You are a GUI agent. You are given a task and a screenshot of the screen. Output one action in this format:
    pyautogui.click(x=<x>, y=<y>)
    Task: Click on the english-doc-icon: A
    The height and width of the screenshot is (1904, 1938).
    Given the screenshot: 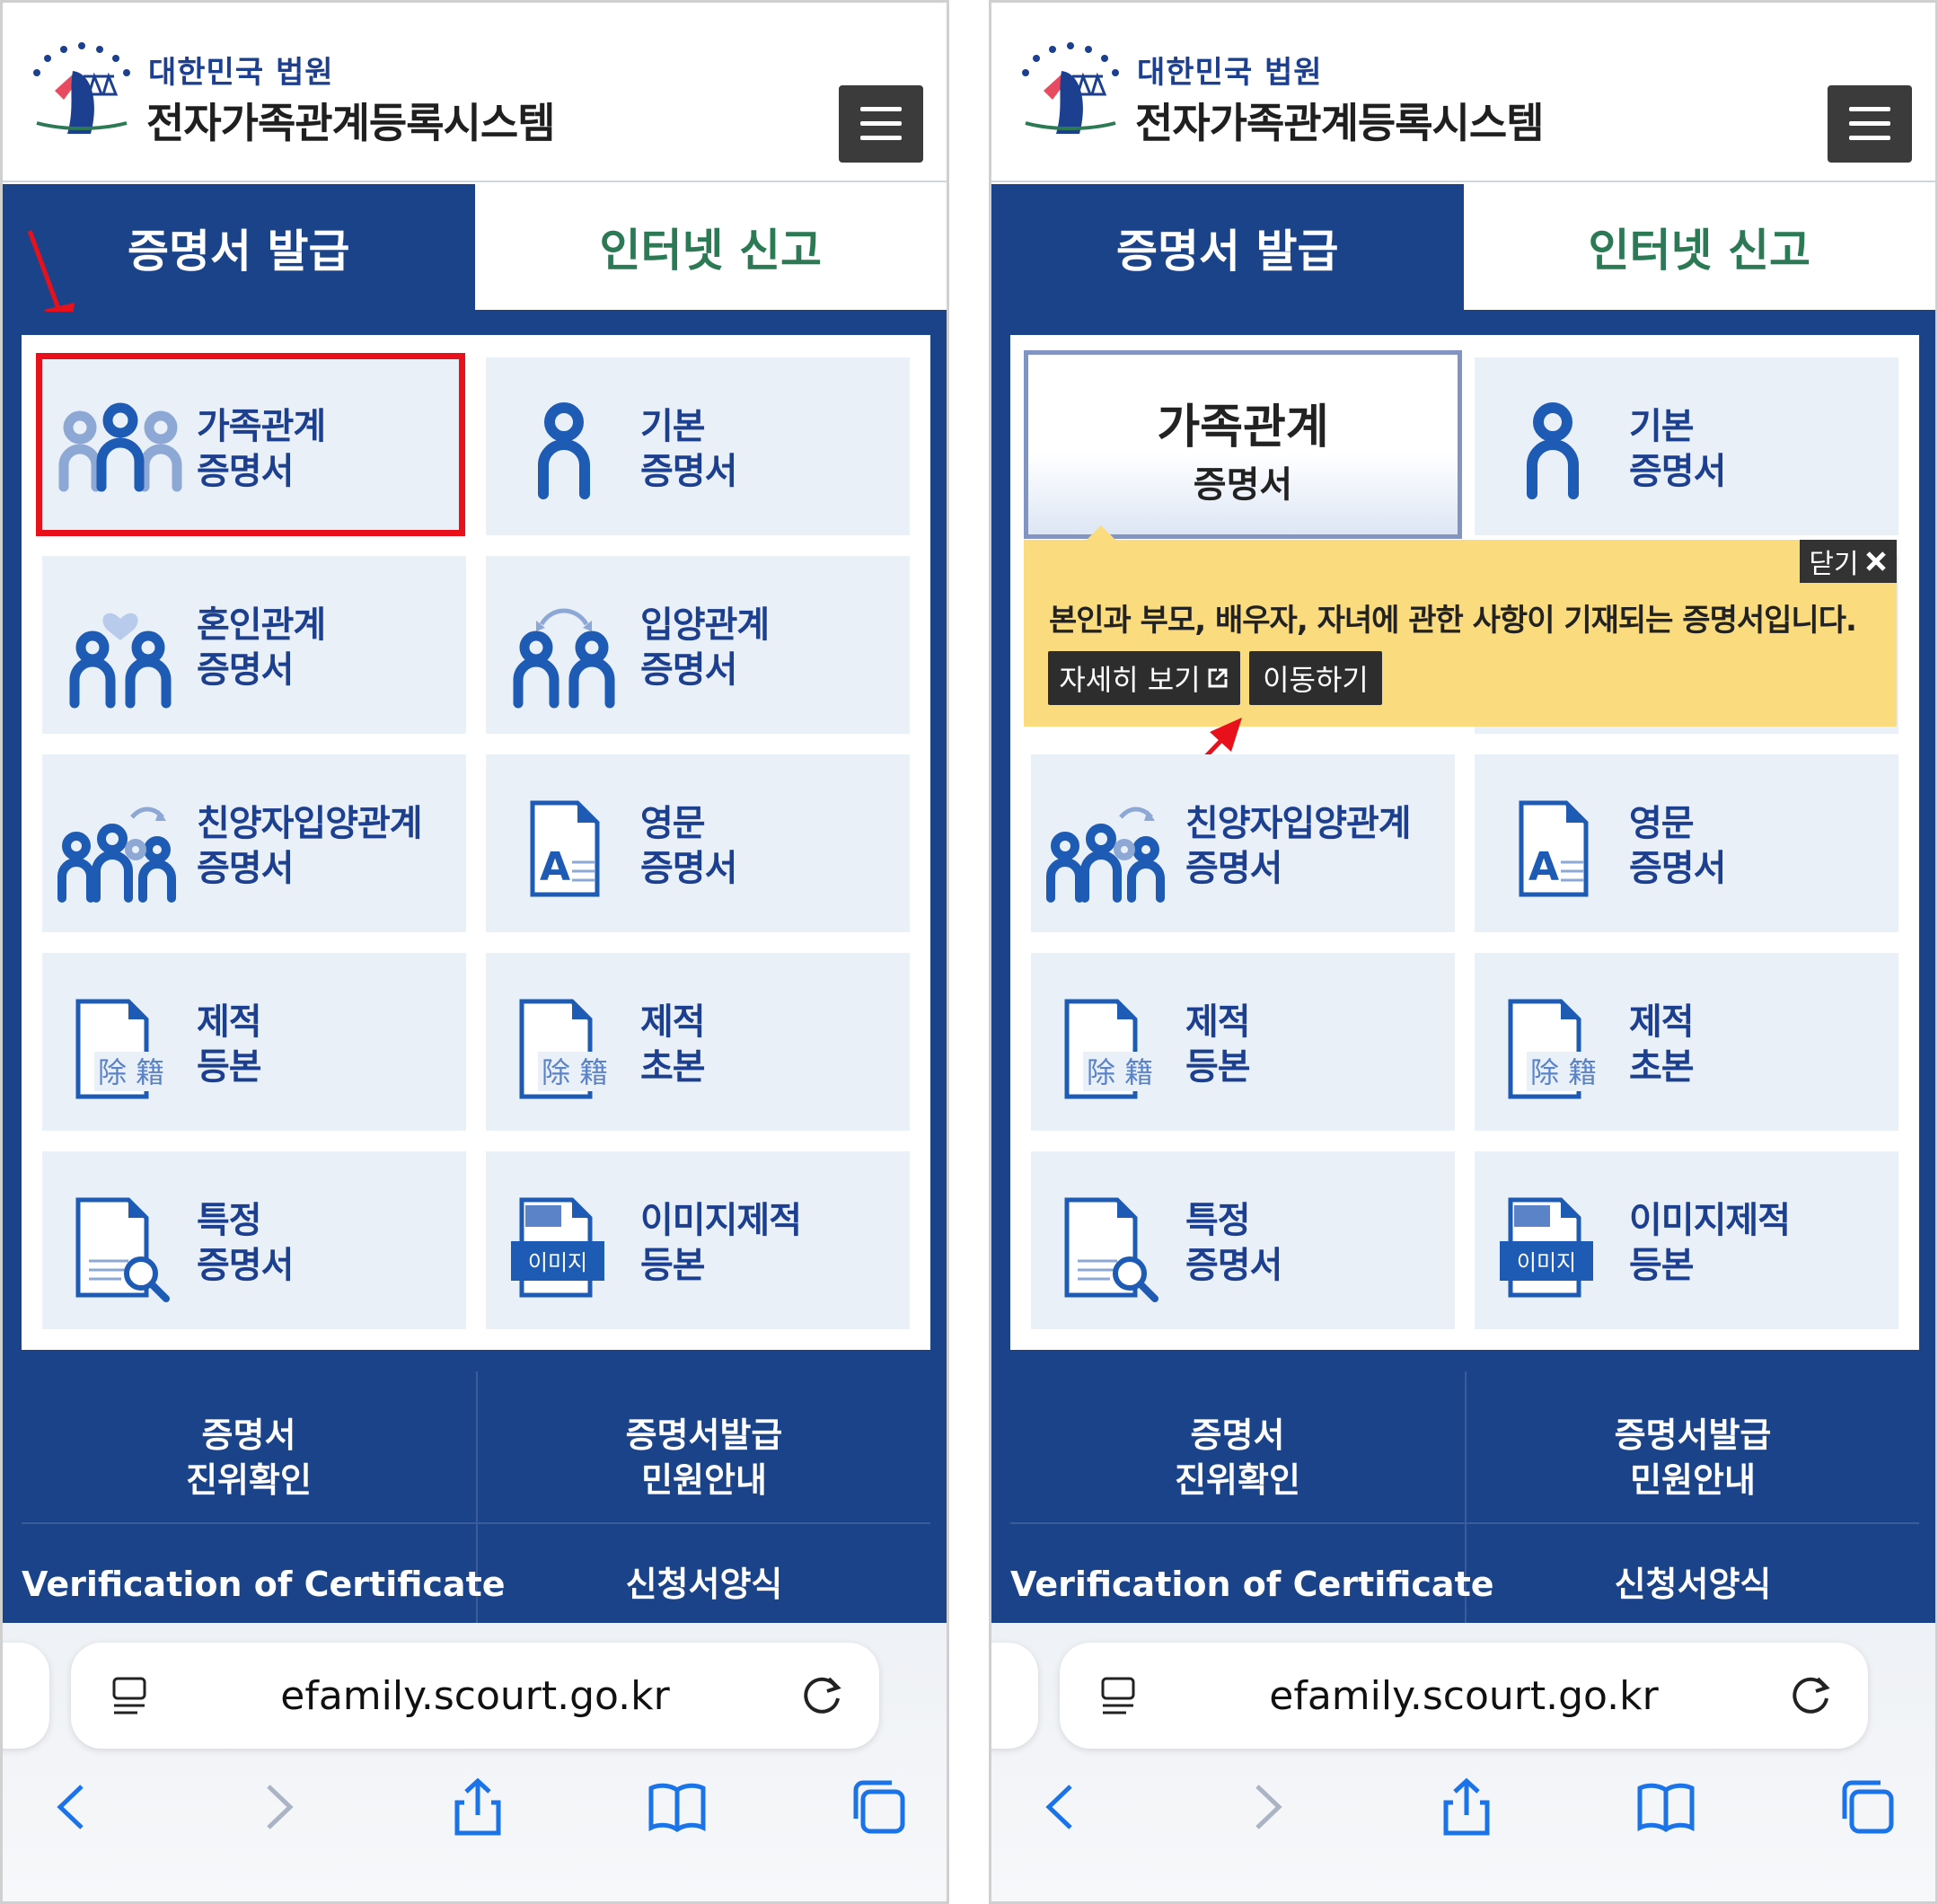 What is the action you would take?
    pyautogui.click(x=1554, y=848)
    